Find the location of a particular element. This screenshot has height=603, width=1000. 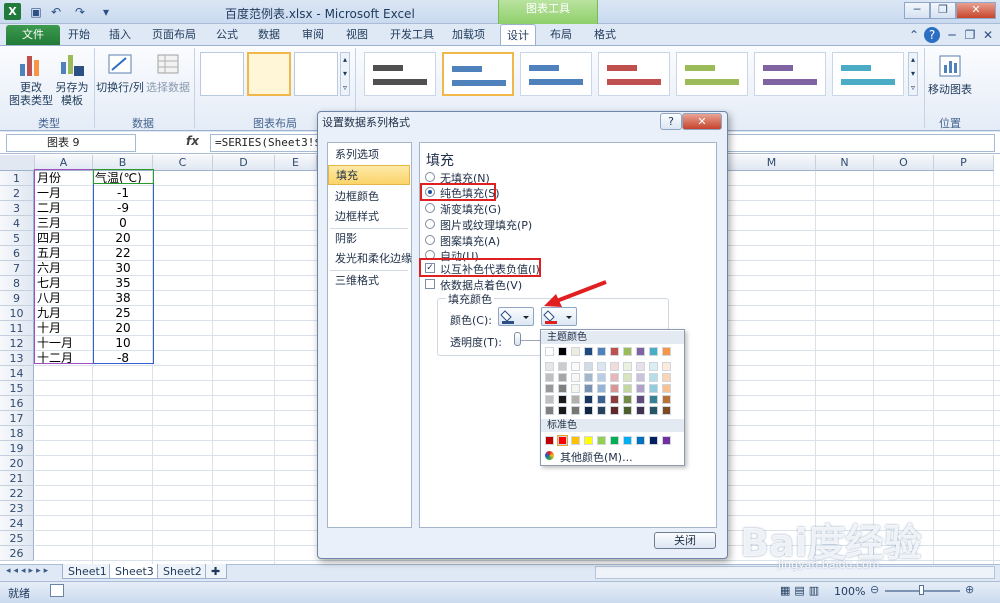

column-header: N is located at coordinates (845, 163).